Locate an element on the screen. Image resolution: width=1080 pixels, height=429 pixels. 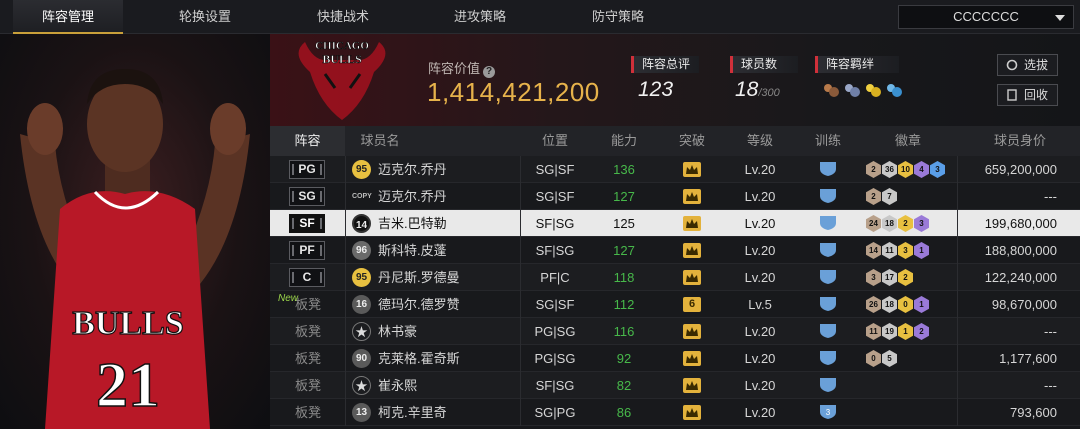
recycle-button: 回收 is located at coordinates (1027, 95).